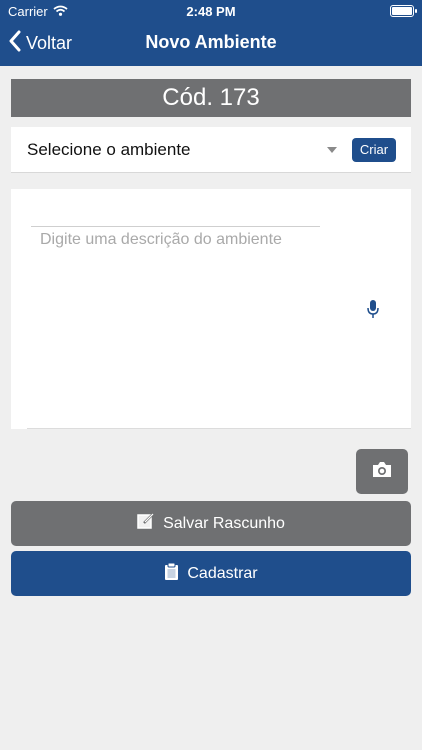  Describe the element at coordinates (211, 150) in the screenshot. I see `environment-select: Selecione o ambiente Criar` at that location.